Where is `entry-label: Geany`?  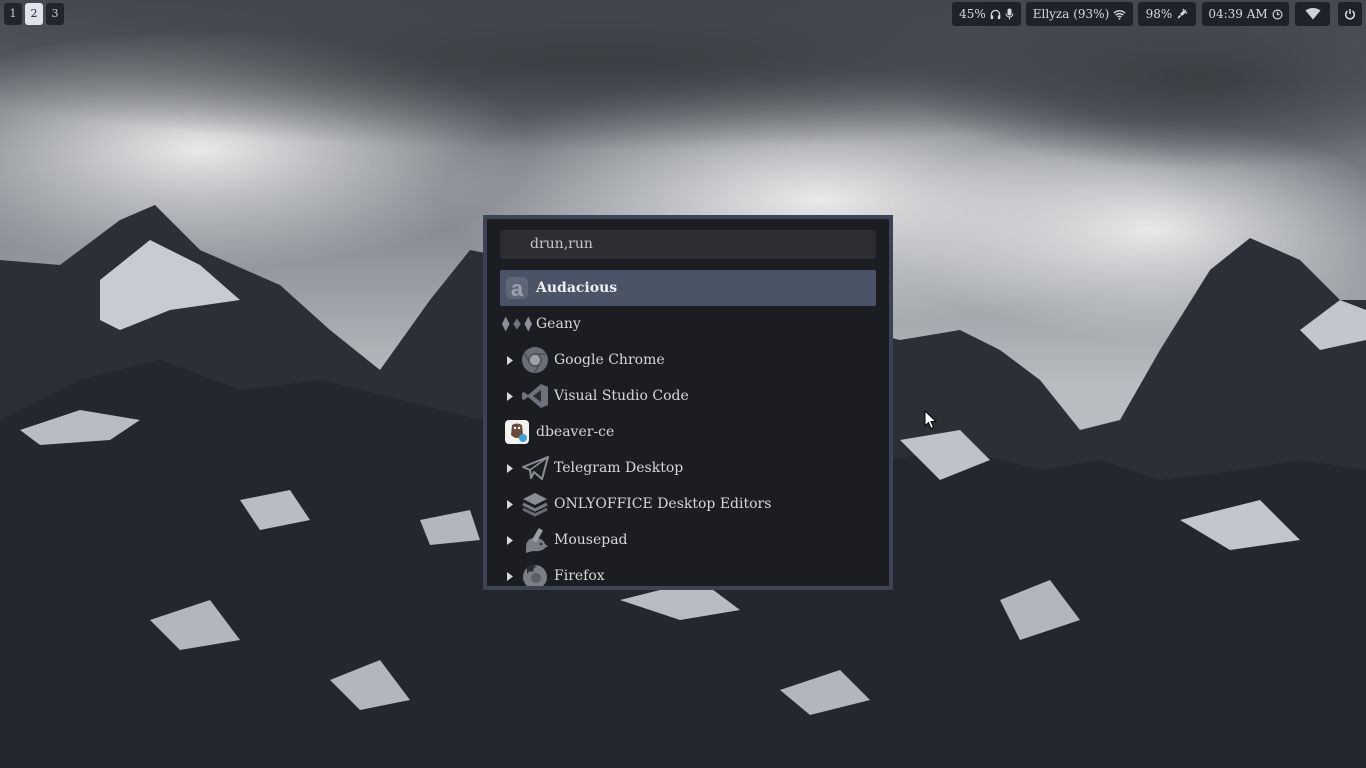
entry-label: Geany is located at coordinates (558, 324).